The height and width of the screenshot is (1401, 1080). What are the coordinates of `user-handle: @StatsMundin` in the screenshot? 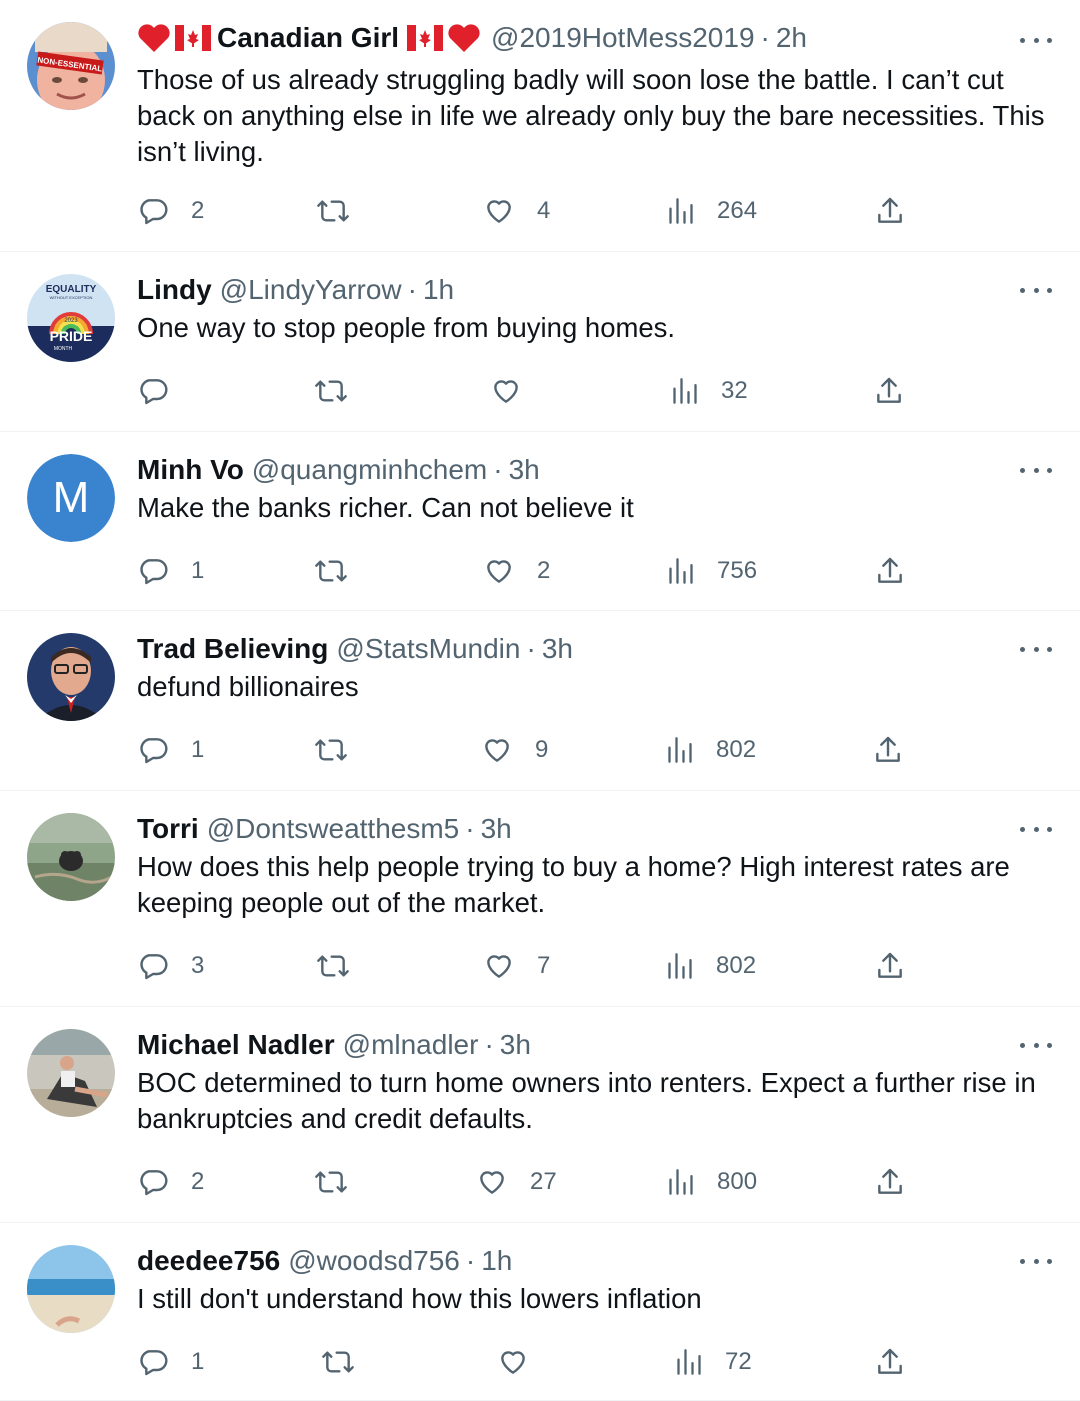 It's located at (428, 649).